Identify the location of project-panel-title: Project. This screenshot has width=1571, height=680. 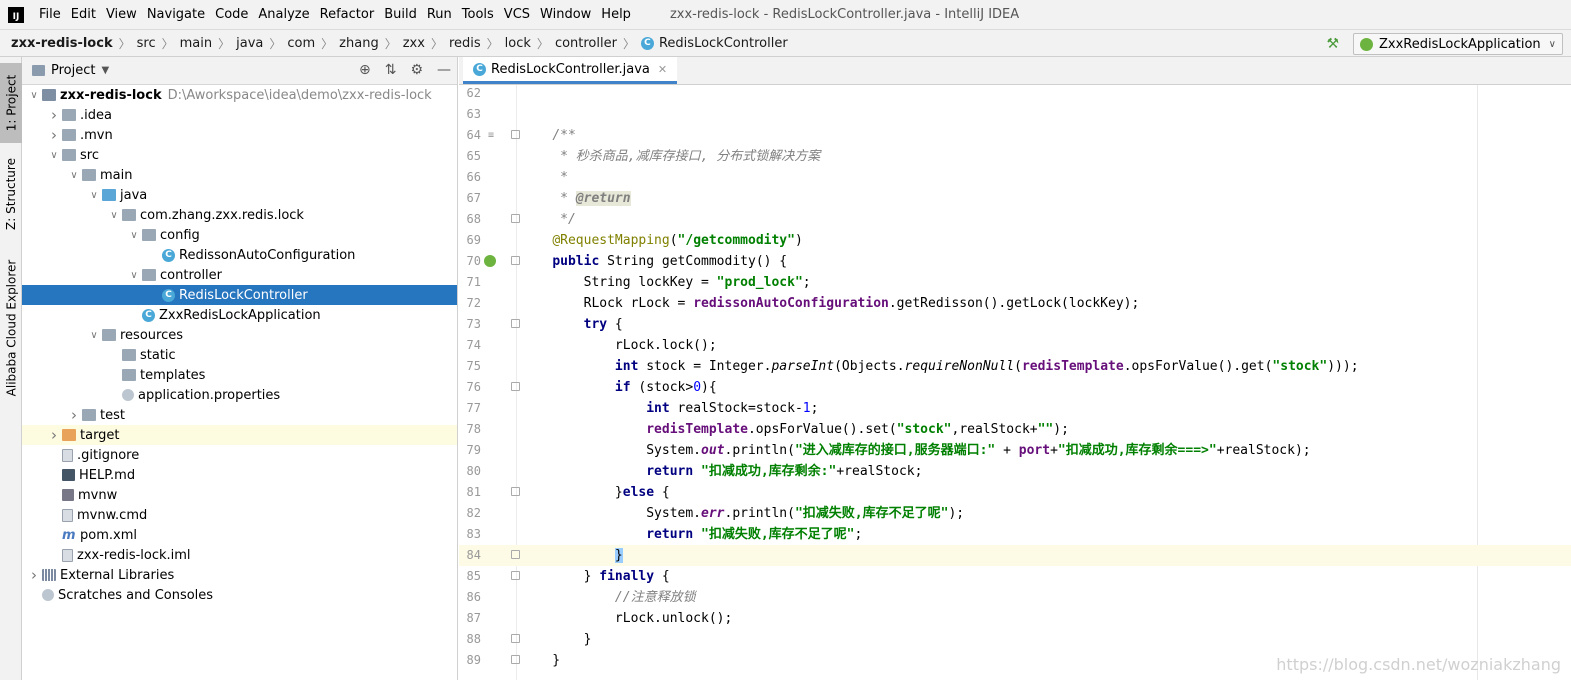
(73, 70).